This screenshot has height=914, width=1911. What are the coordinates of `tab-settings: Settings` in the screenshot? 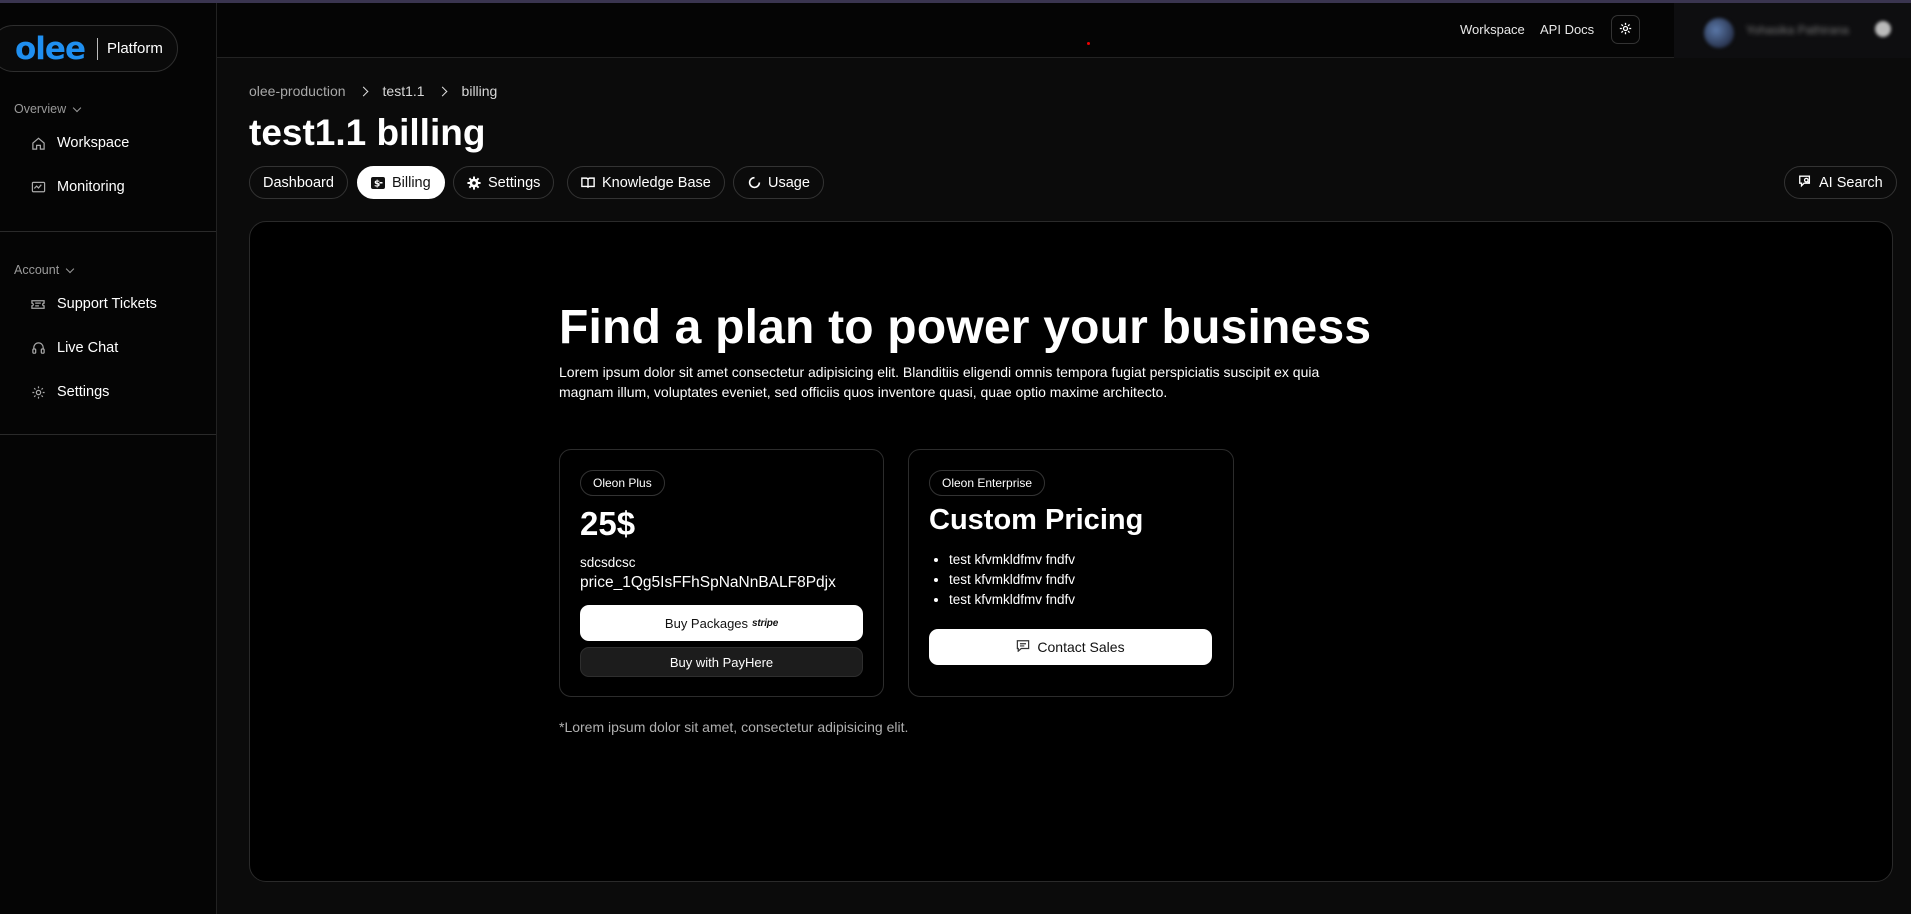 It's located at (504, 182).